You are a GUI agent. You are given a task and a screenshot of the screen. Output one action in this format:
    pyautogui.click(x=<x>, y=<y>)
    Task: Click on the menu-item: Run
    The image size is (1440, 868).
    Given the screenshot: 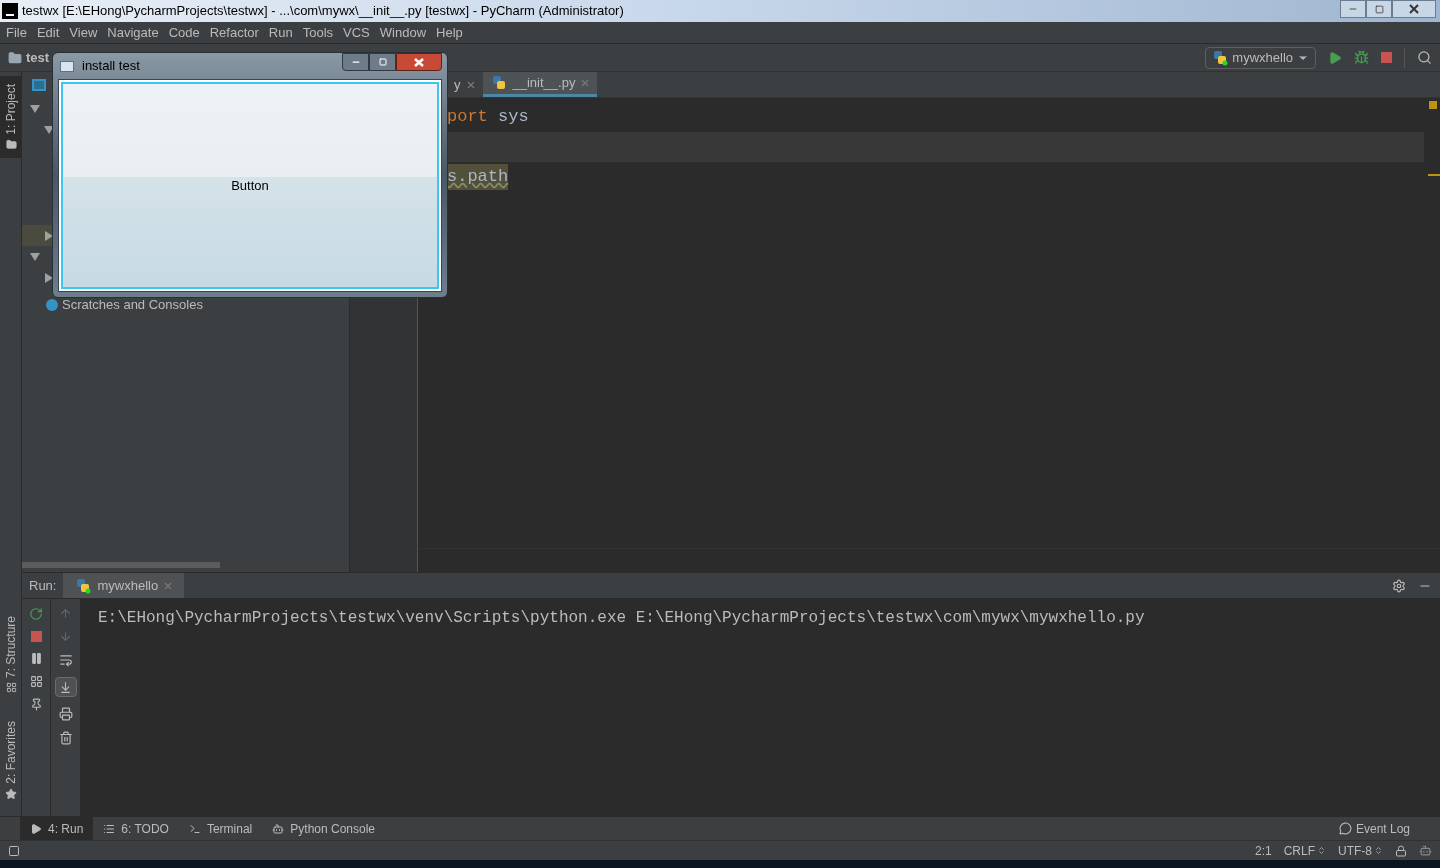 What is the action you would take?
    pyautogui.click(x=280, y=32)
    